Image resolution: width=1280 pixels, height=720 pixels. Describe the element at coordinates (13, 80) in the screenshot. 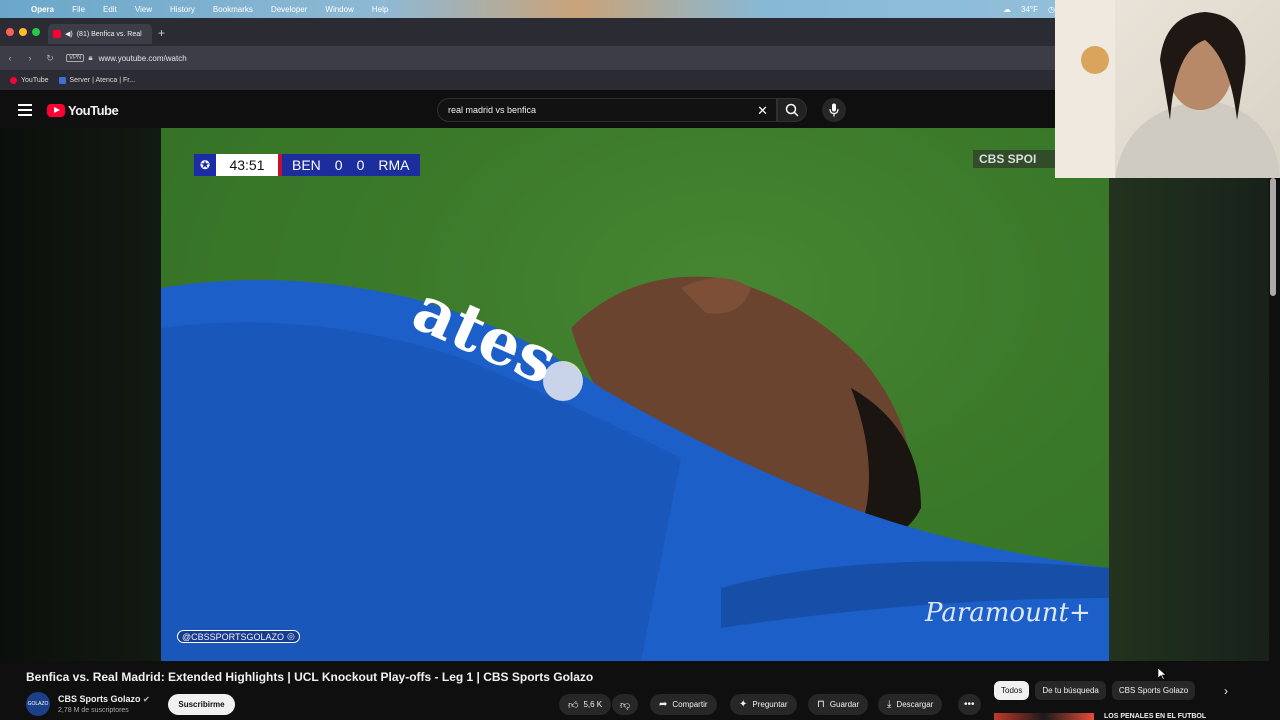

I see `youtube-bookmark-icon` at that location.